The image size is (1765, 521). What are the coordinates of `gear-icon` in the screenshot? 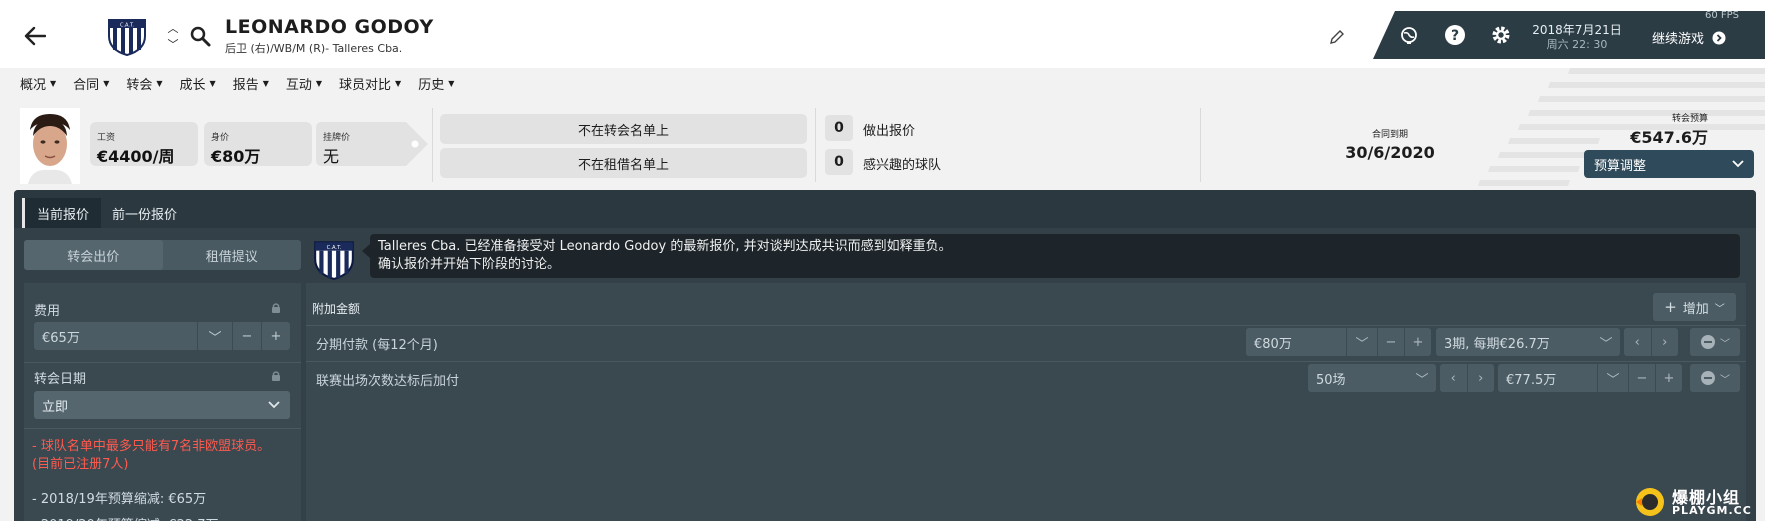 It's located at (1501, 35).